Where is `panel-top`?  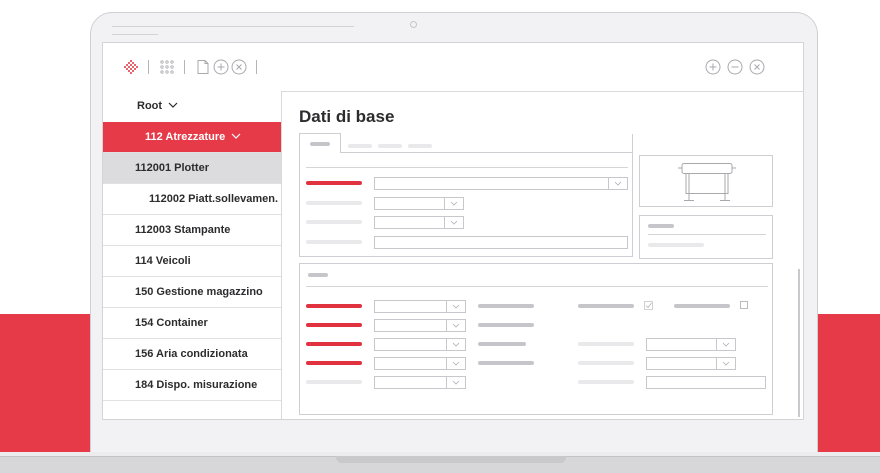
panel-top is located at coordinates (467, 133).